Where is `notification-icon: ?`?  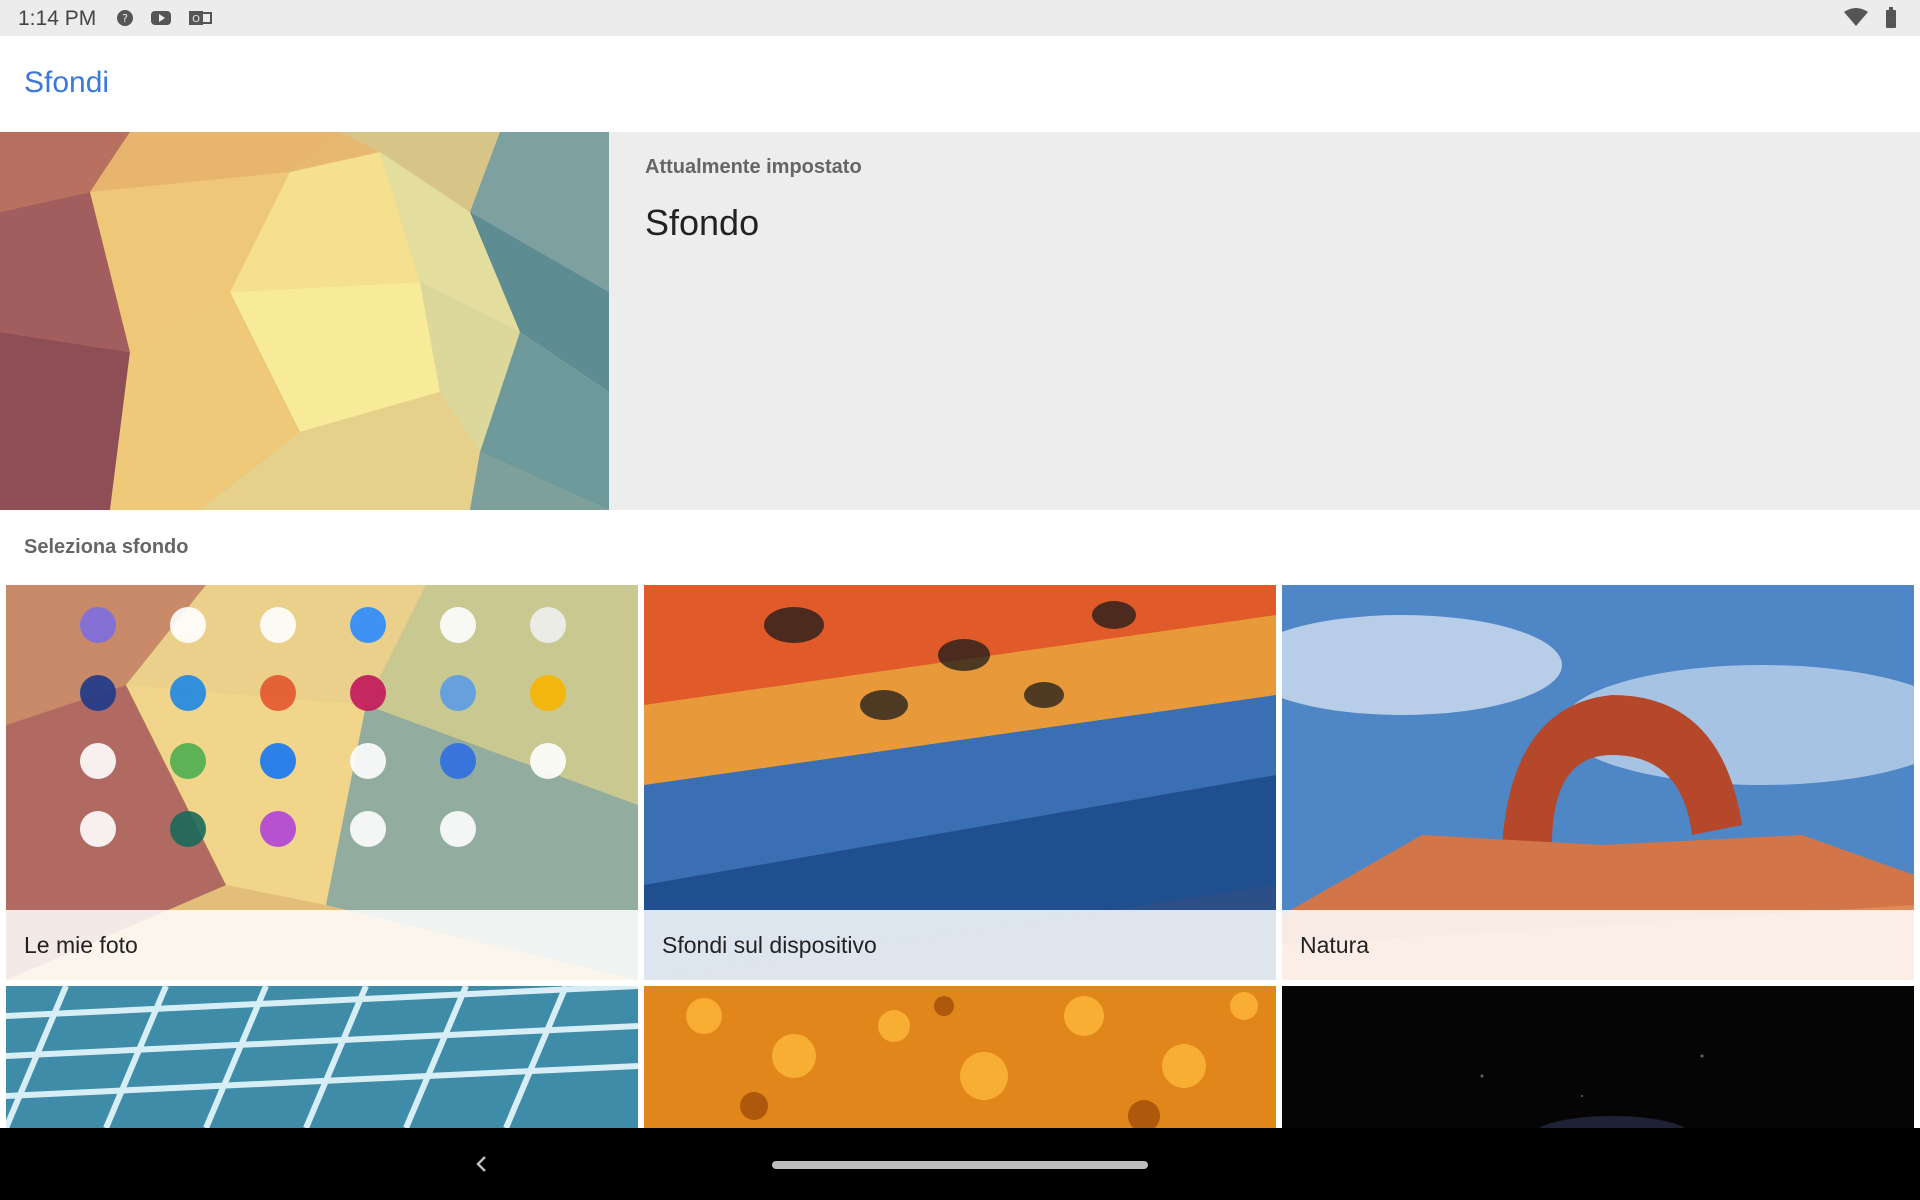 notification-icon: ? is located at coordinates (125, 18).